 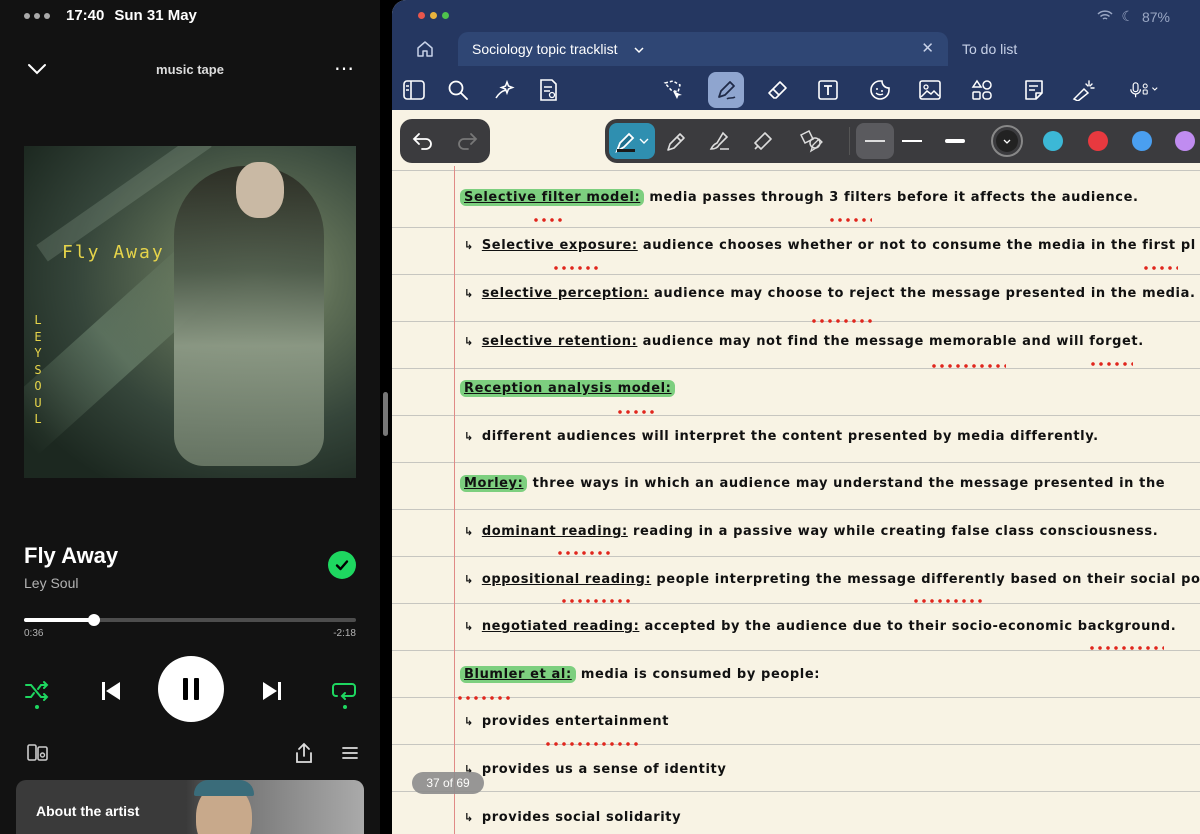 What do you see at coordinates (552, 197) in the screenshot?
I see `note-term-highlight: Selective filter model:` at bounding box center [552, 197].